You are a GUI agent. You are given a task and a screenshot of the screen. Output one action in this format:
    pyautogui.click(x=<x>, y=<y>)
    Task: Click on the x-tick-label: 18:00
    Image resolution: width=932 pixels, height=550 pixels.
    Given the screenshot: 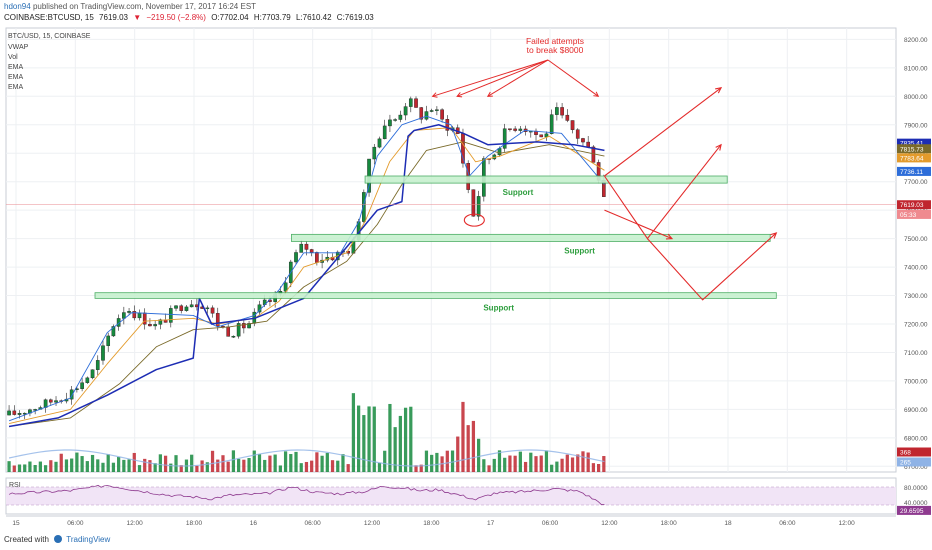 What is the action you would take?
    pyautogui.click(x=194, y=523)
    